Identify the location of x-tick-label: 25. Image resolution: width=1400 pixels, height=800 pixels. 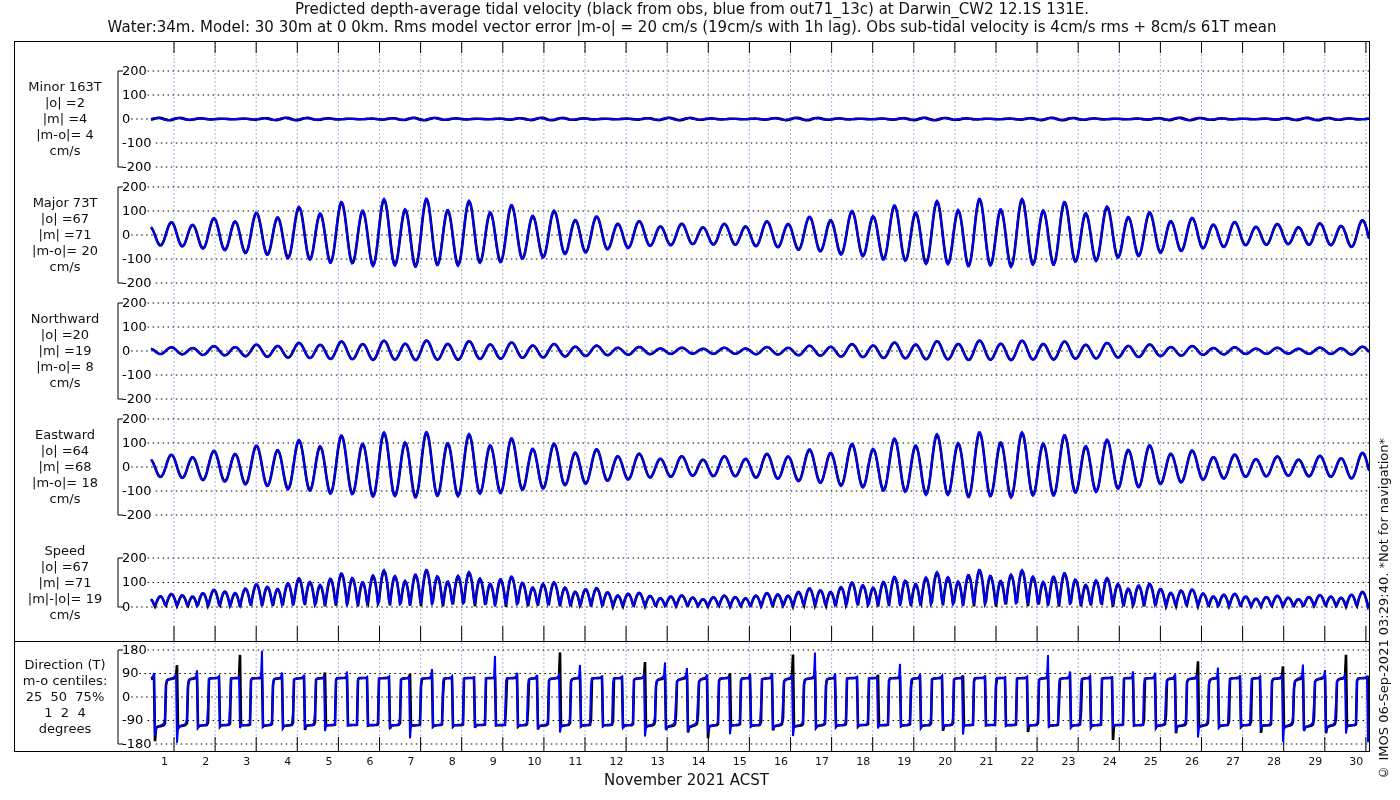
(1150, 761).